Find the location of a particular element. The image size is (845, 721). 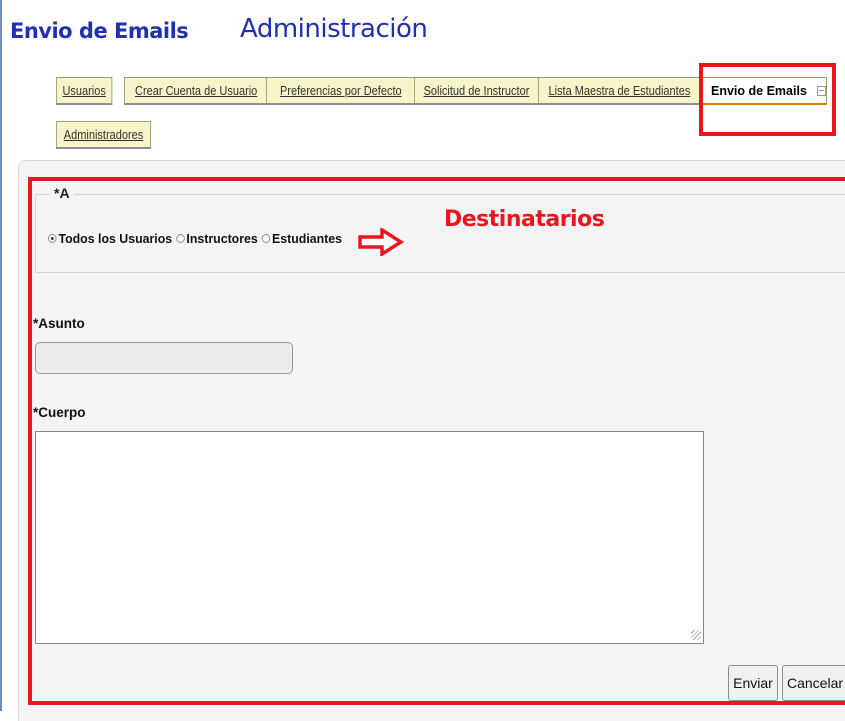

tab-label: Preferencias por Defecto is located at coordinates (340, 90).